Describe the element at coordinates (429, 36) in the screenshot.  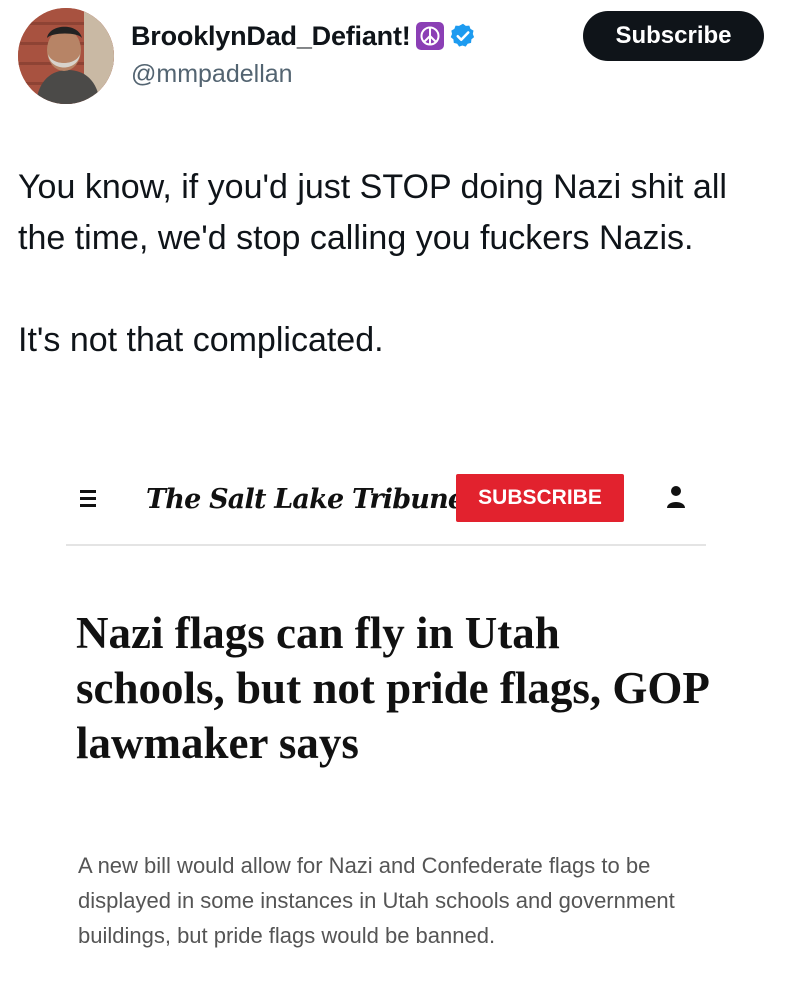
I see `peace-sign-icon` at that location.